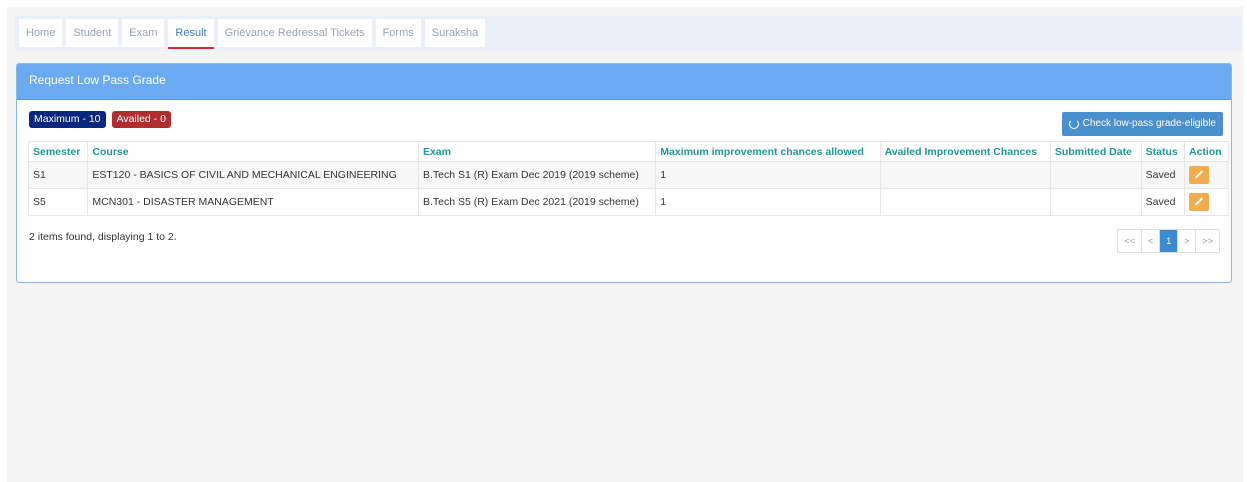  I want to click on col-status: Status, so click(1163, 151).